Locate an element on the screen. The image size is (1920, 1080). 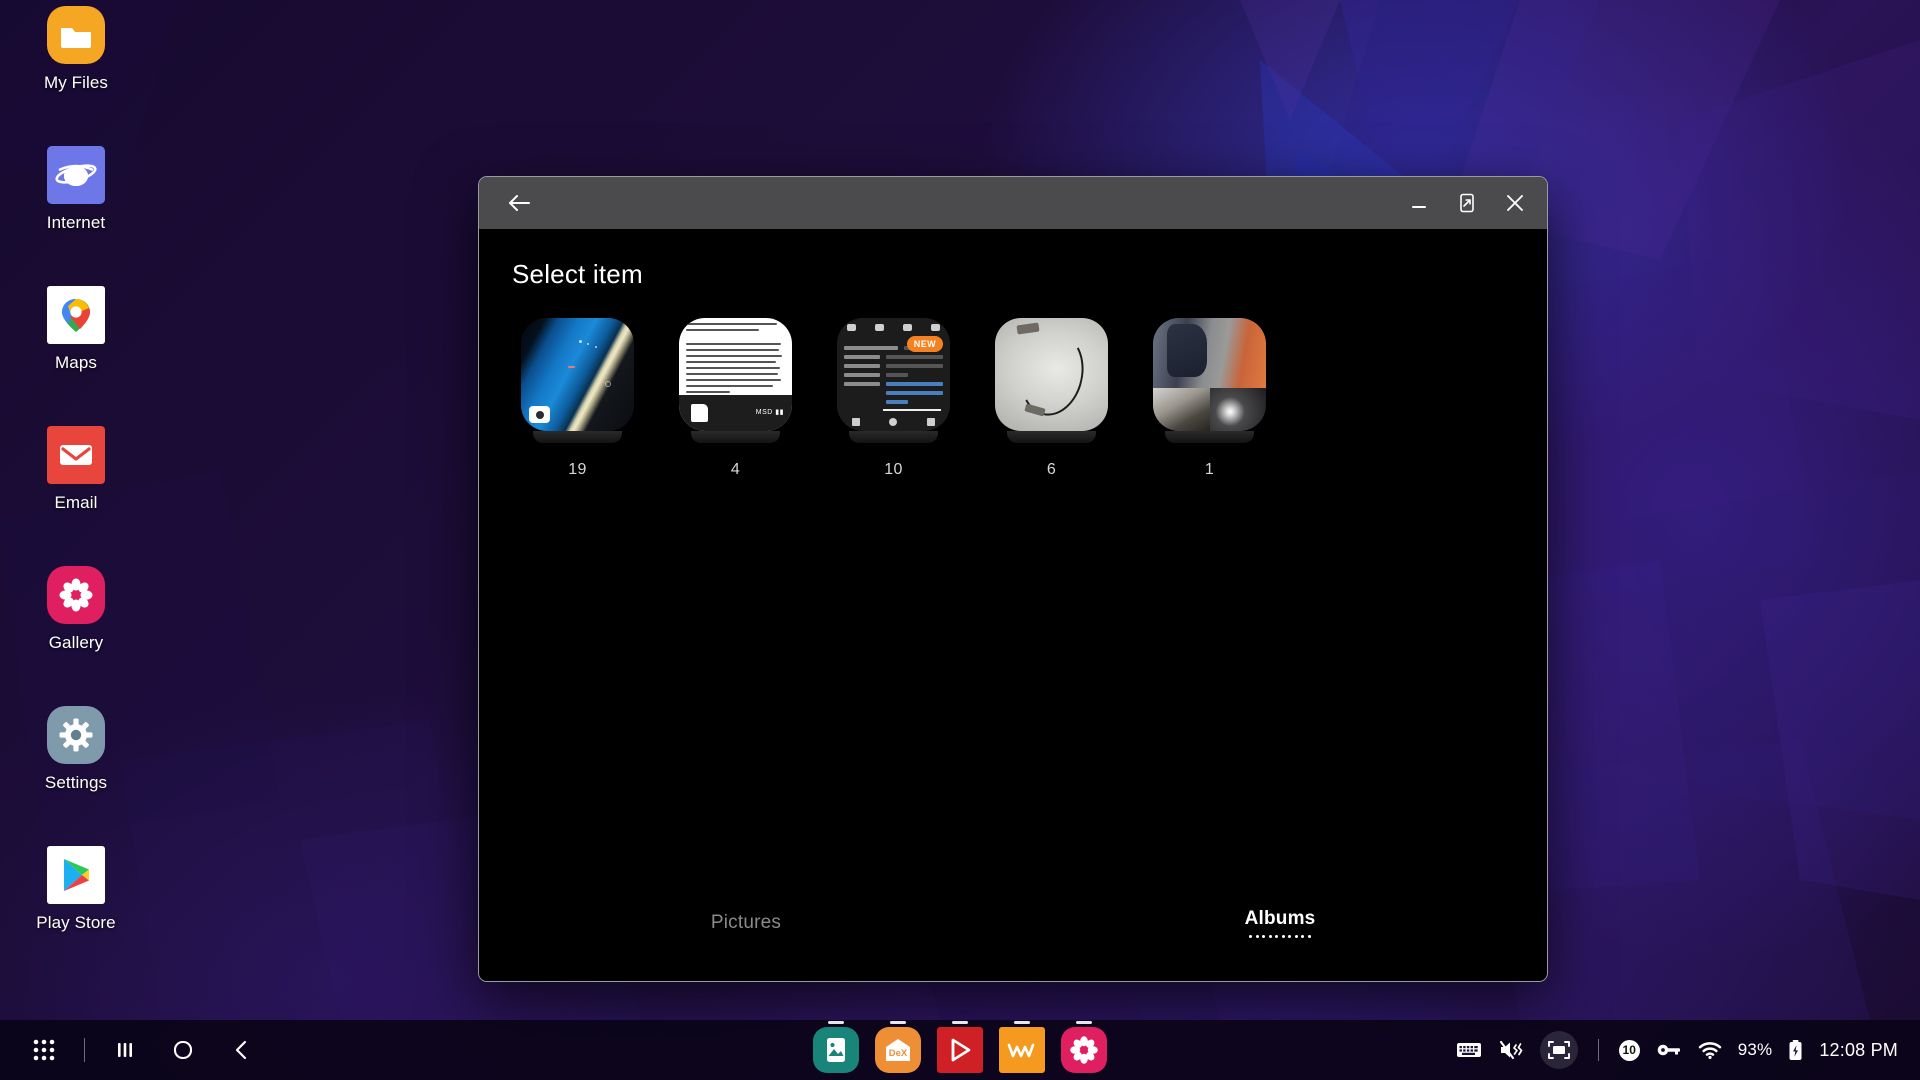
folder-glyph is located at coordinates (76, 38).